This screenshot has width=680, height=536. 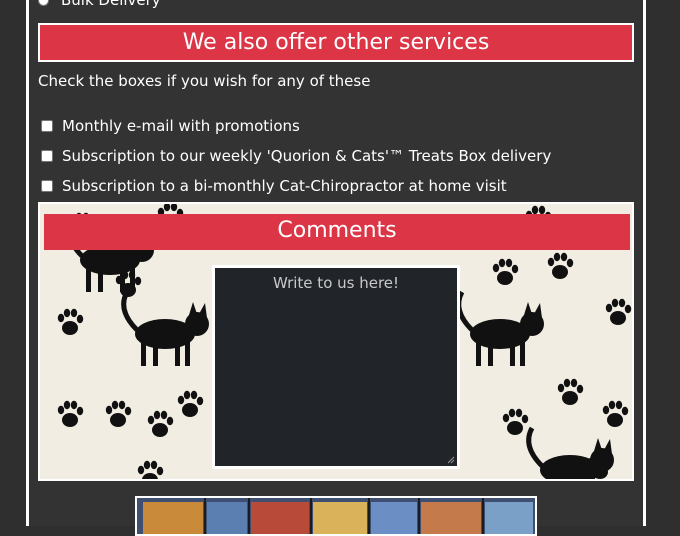 I want to click on stained-glass-icon, so click(x=336, y=516).